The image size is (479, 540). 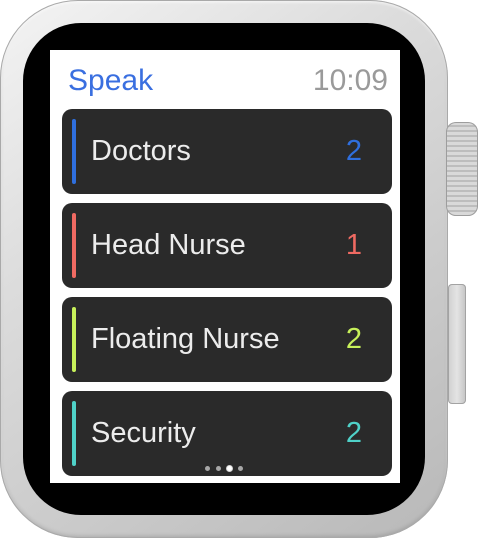 I want to click on page-indicator, so click(x=224, y=468).